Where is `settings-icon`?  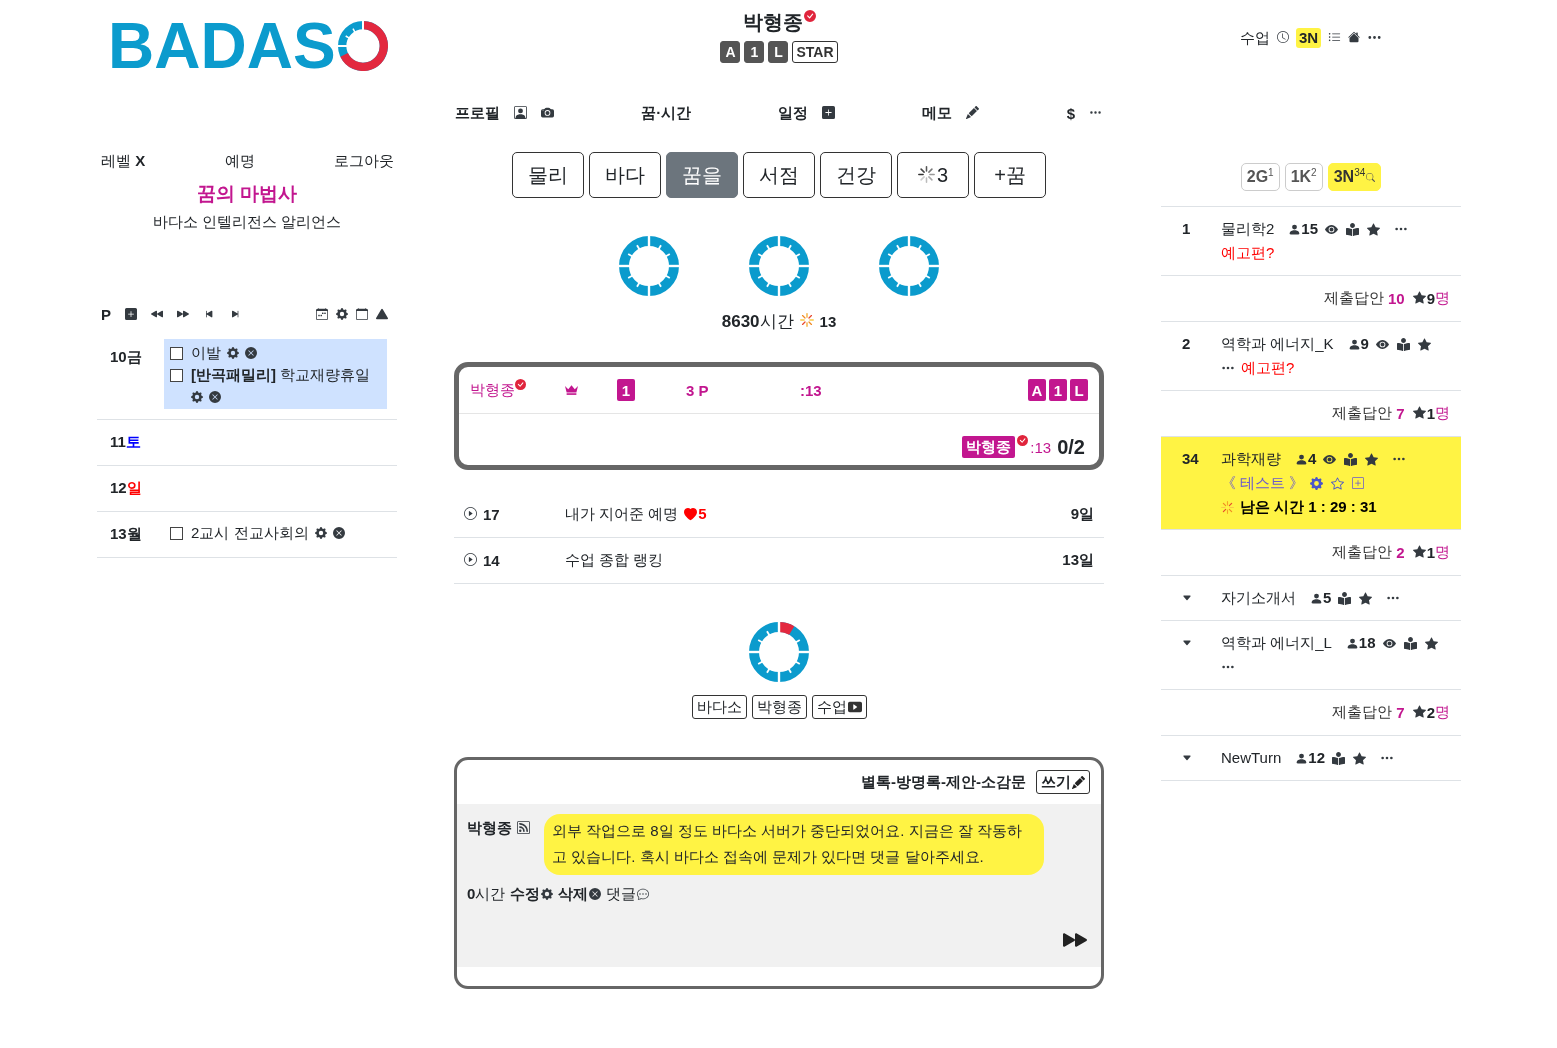
settings-icon is located at coordinates (342, 314).